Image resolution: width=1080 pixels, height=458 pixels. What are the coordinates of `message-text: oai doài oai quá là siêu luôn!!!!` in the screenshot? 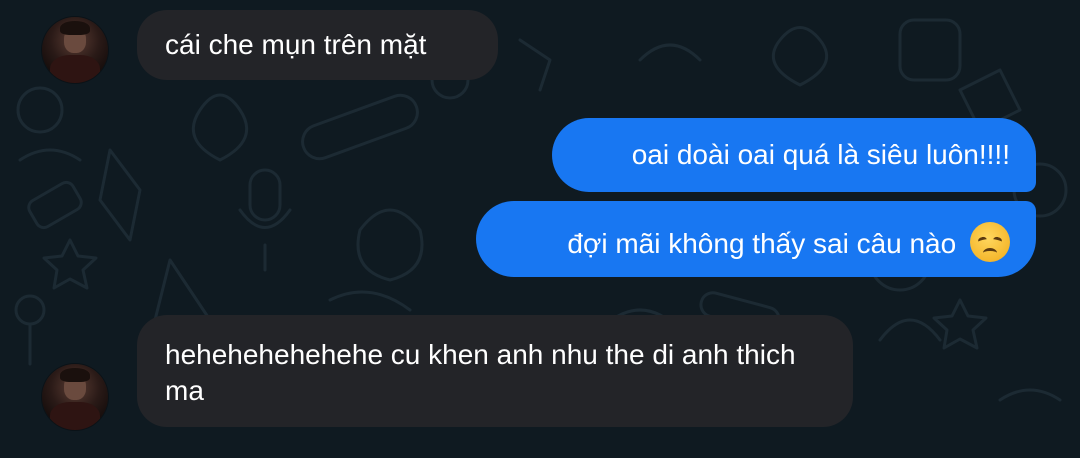 It's located at (820, 154).